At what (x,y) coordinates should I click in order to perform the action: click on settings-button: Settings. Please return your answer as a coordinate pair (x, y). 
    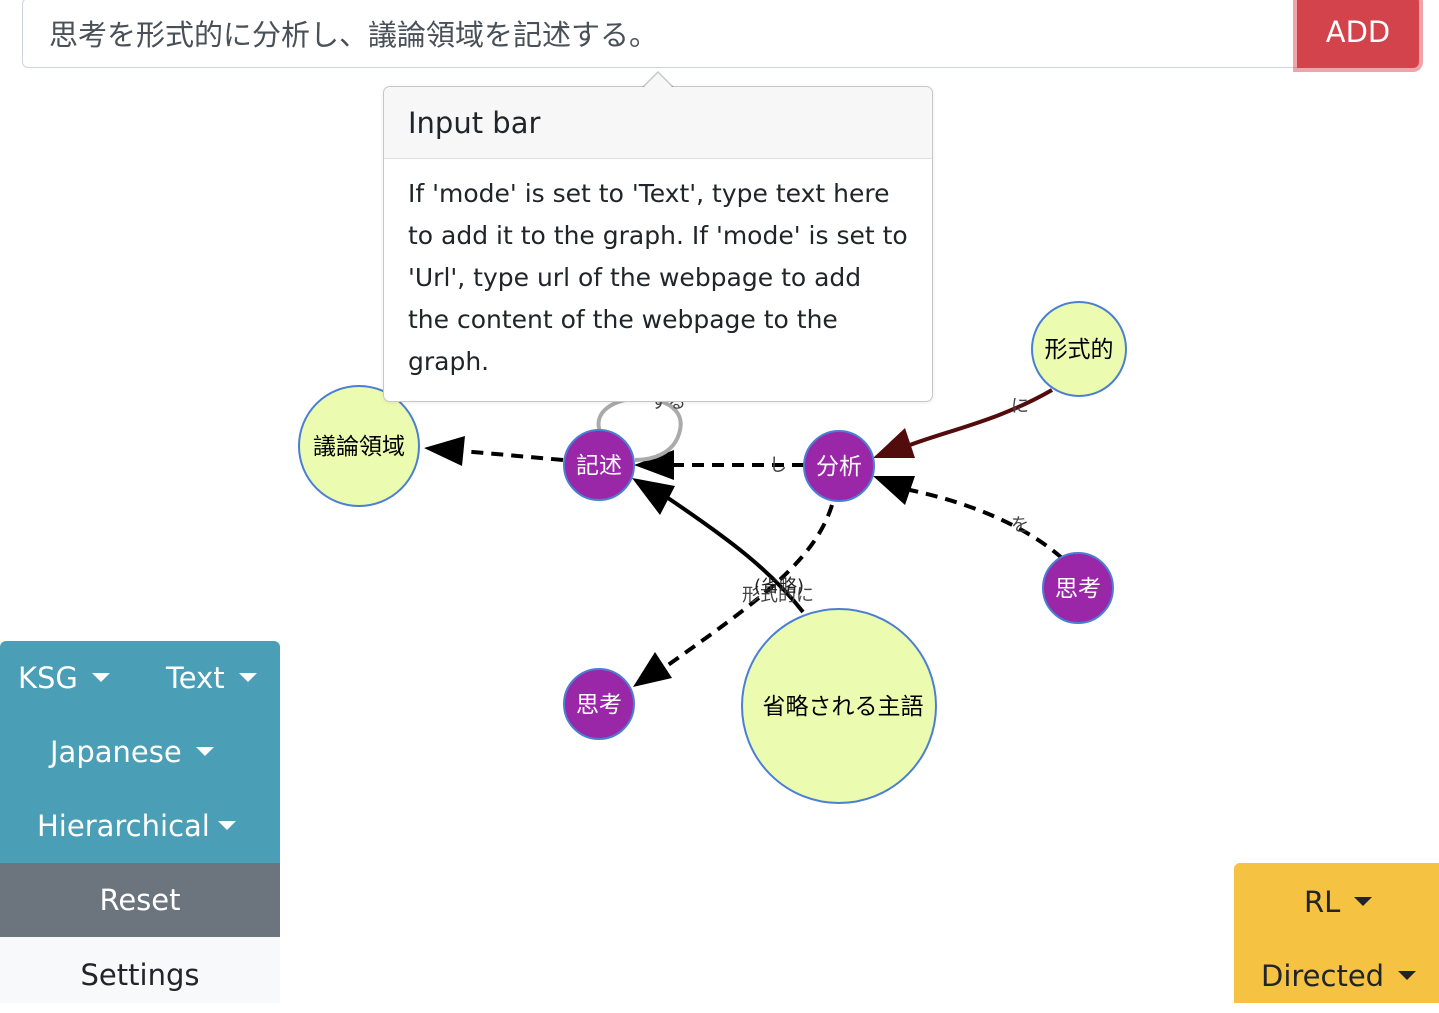
    Looking at the image, I should click on (140, 970).